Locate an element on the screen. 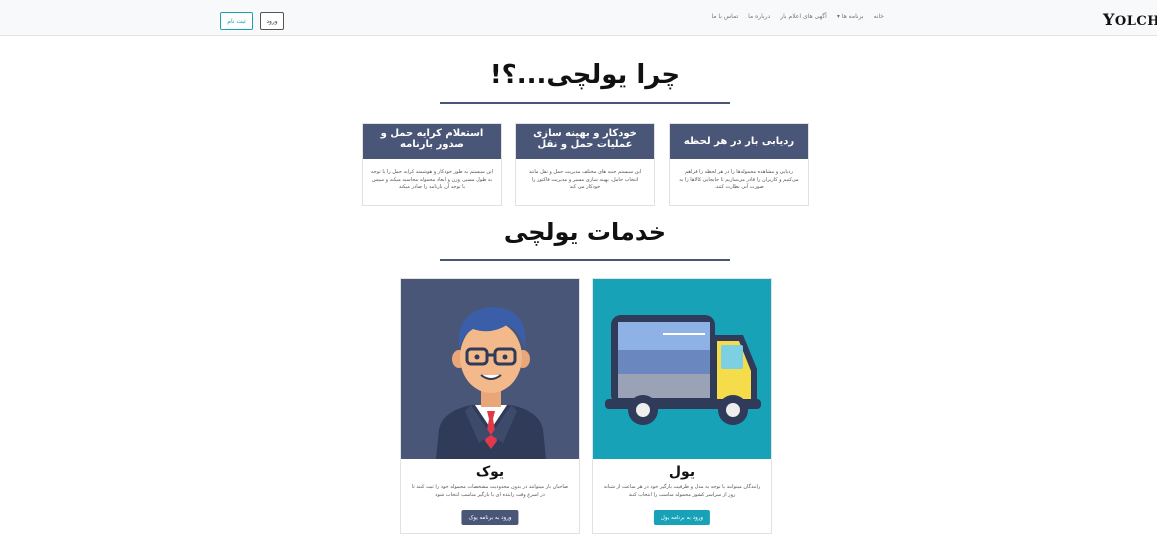 The width and height of the screenshot is (1157, 542). nav-programs-dropdown: برنامه ها ▾ is located at coordinates (850, 16).